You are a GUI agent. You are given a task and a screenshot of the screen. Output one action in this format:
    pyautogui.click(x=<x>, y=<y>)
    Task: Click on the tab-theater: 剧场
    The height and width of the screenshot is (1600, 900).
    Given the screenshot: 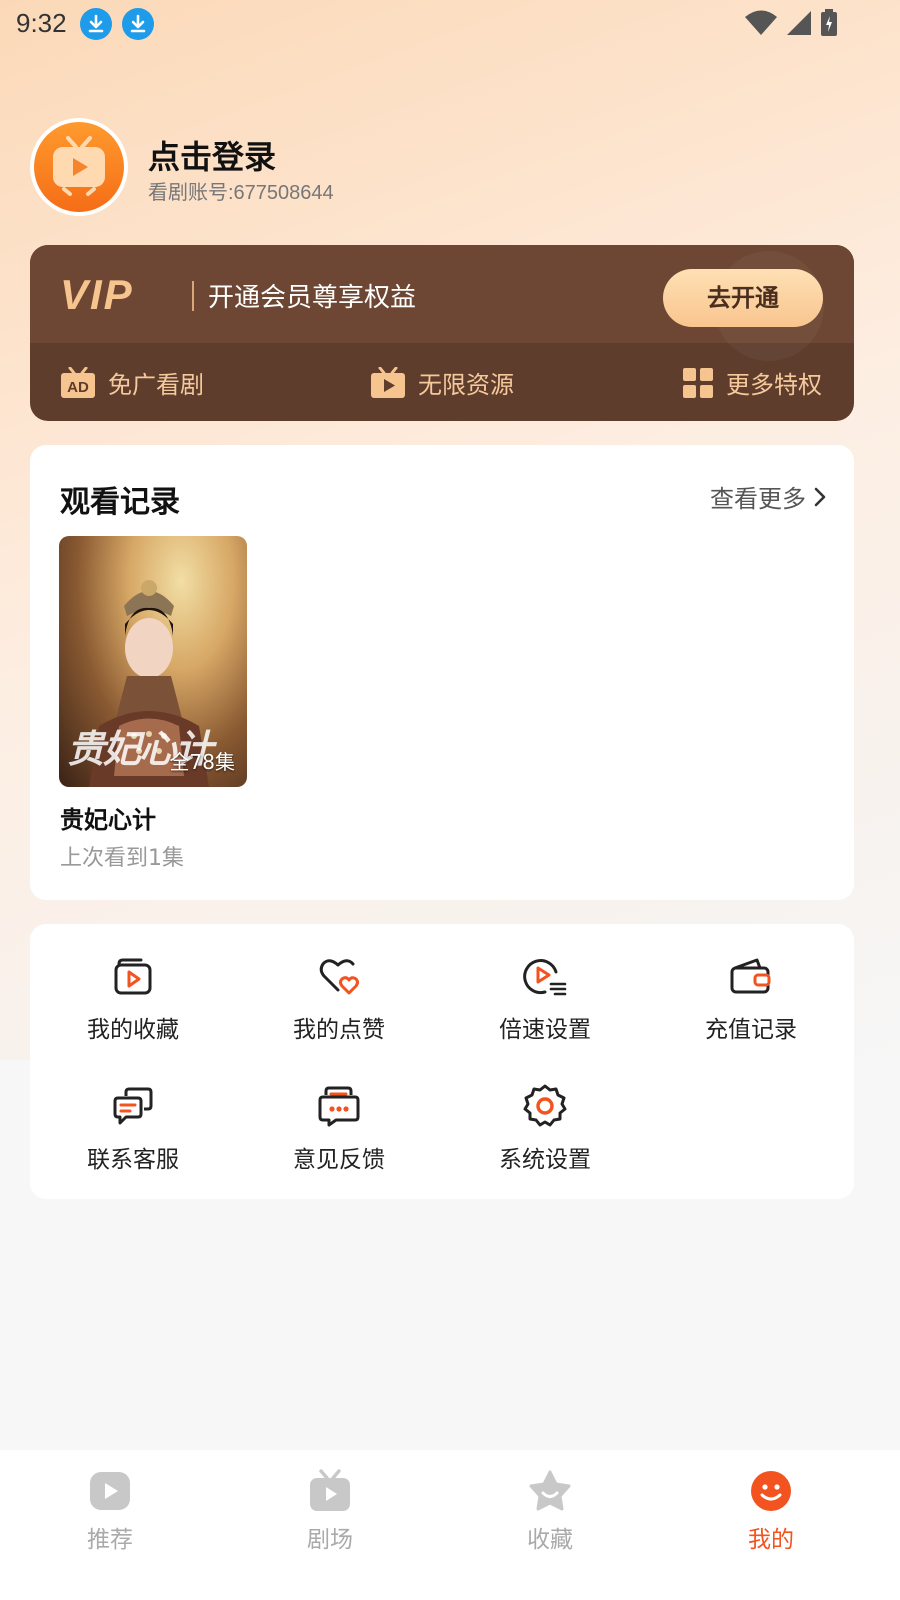 What is the action you would take?
    pyautogui.click(x=330, y=1511)
    